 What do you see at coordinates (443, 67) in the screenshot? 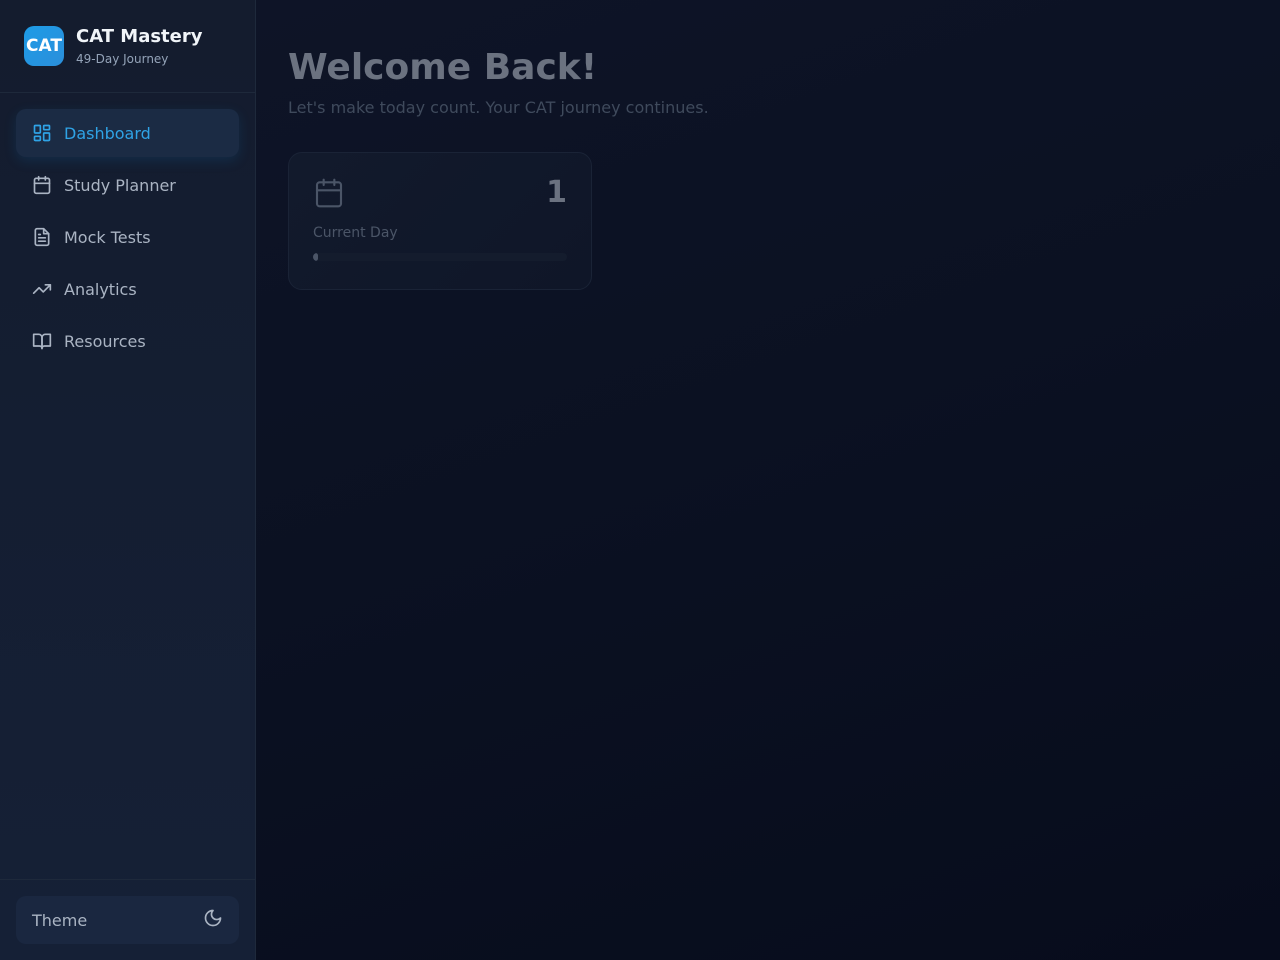
I see `page-title: Welcome Back!` at bounding box center [443, 67].